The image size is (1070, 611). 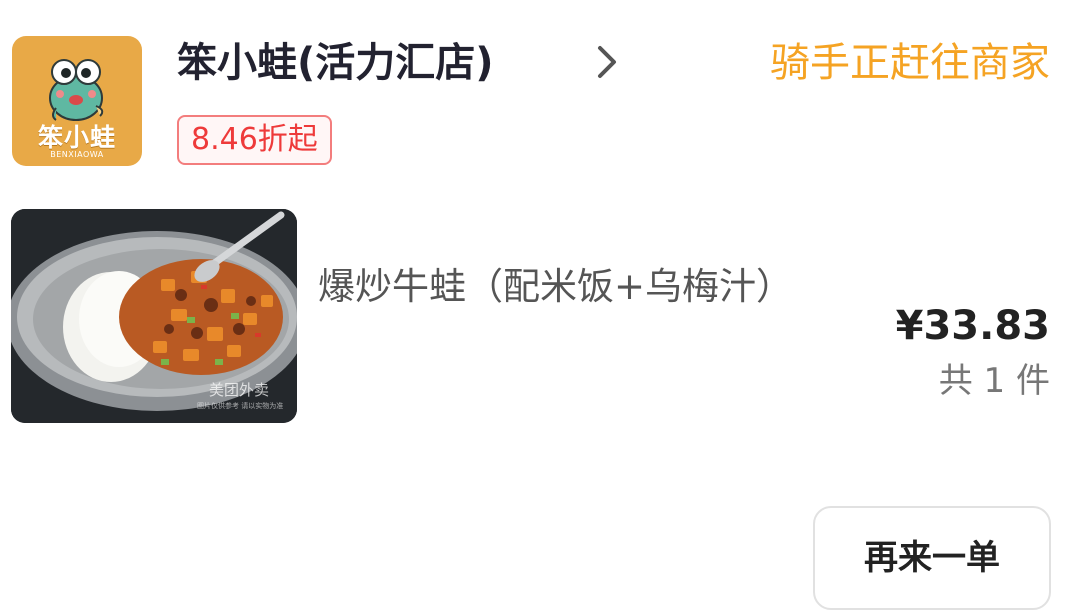 What do you see at coordinates (77, 101) in the screenshot?
I see `store-logo: 笨小蛙 BENXIAOWA` at bounding box center [77, 101].